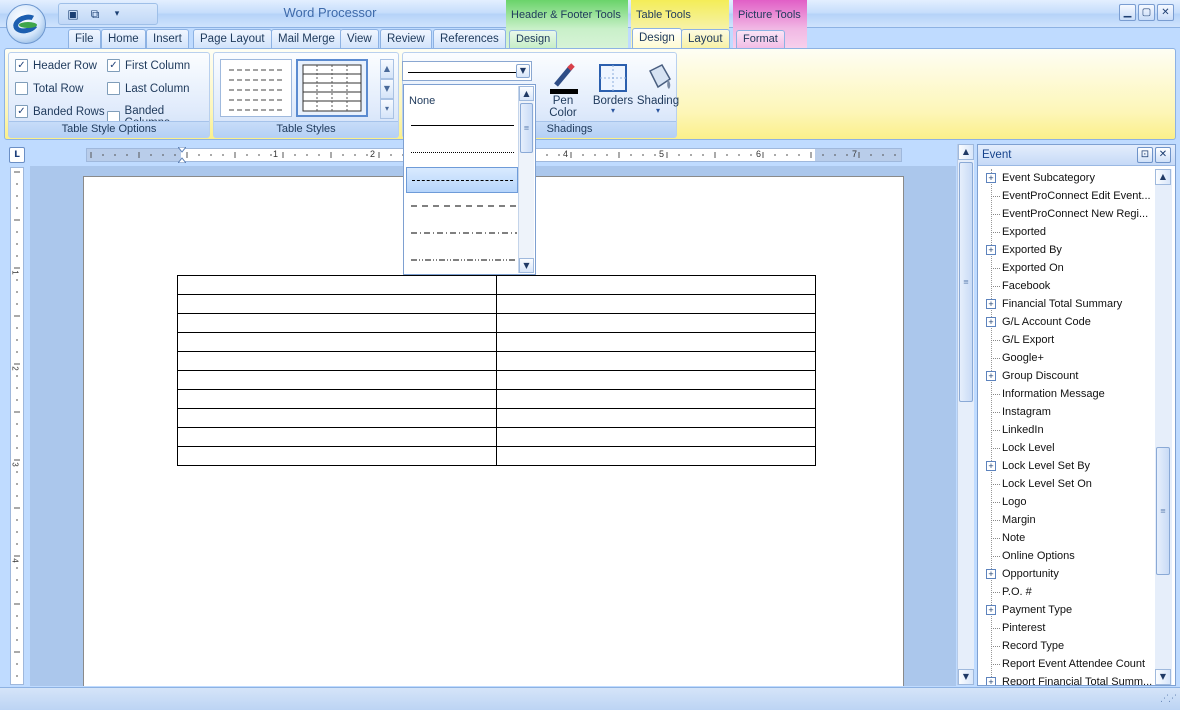 The image size is (1180, 710). I want to click on doc-scroll-up-icon: ▲, so click(966, 152).